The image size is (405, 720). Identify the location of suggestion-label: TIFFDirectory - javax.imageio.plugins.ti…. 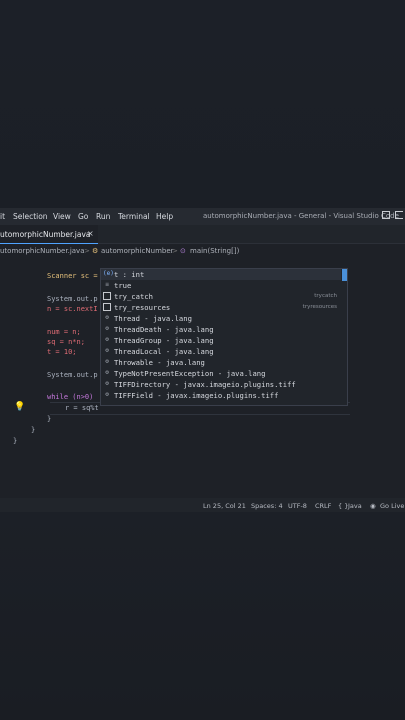
(205, 384).